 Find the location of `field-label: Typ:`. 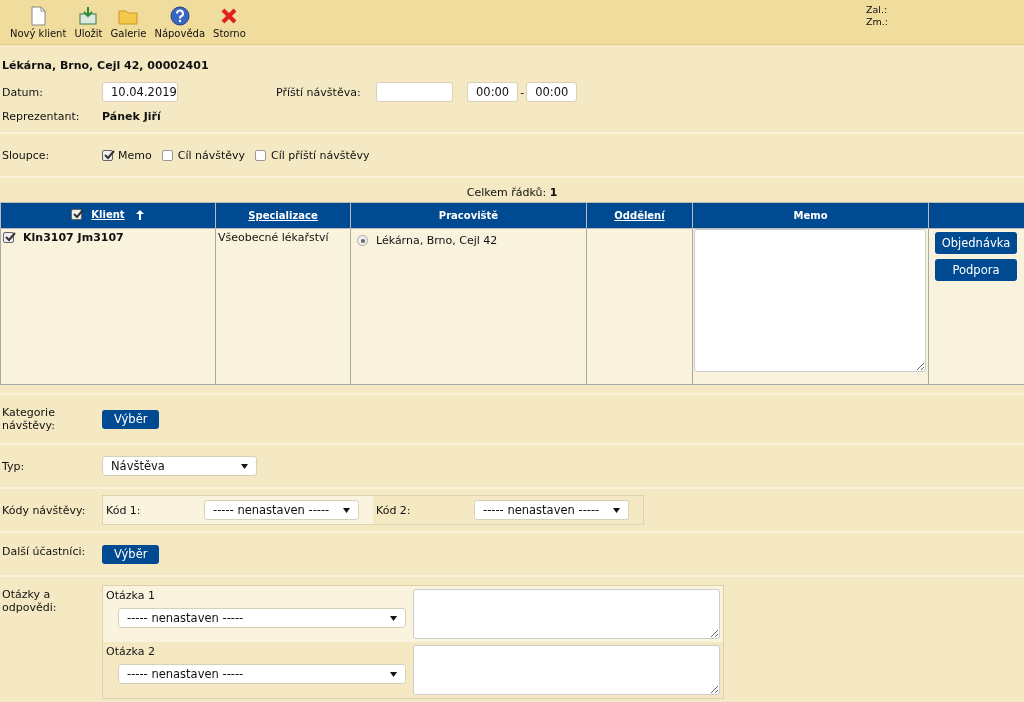

field-label: Typ: is located at coordinates (13, 466).